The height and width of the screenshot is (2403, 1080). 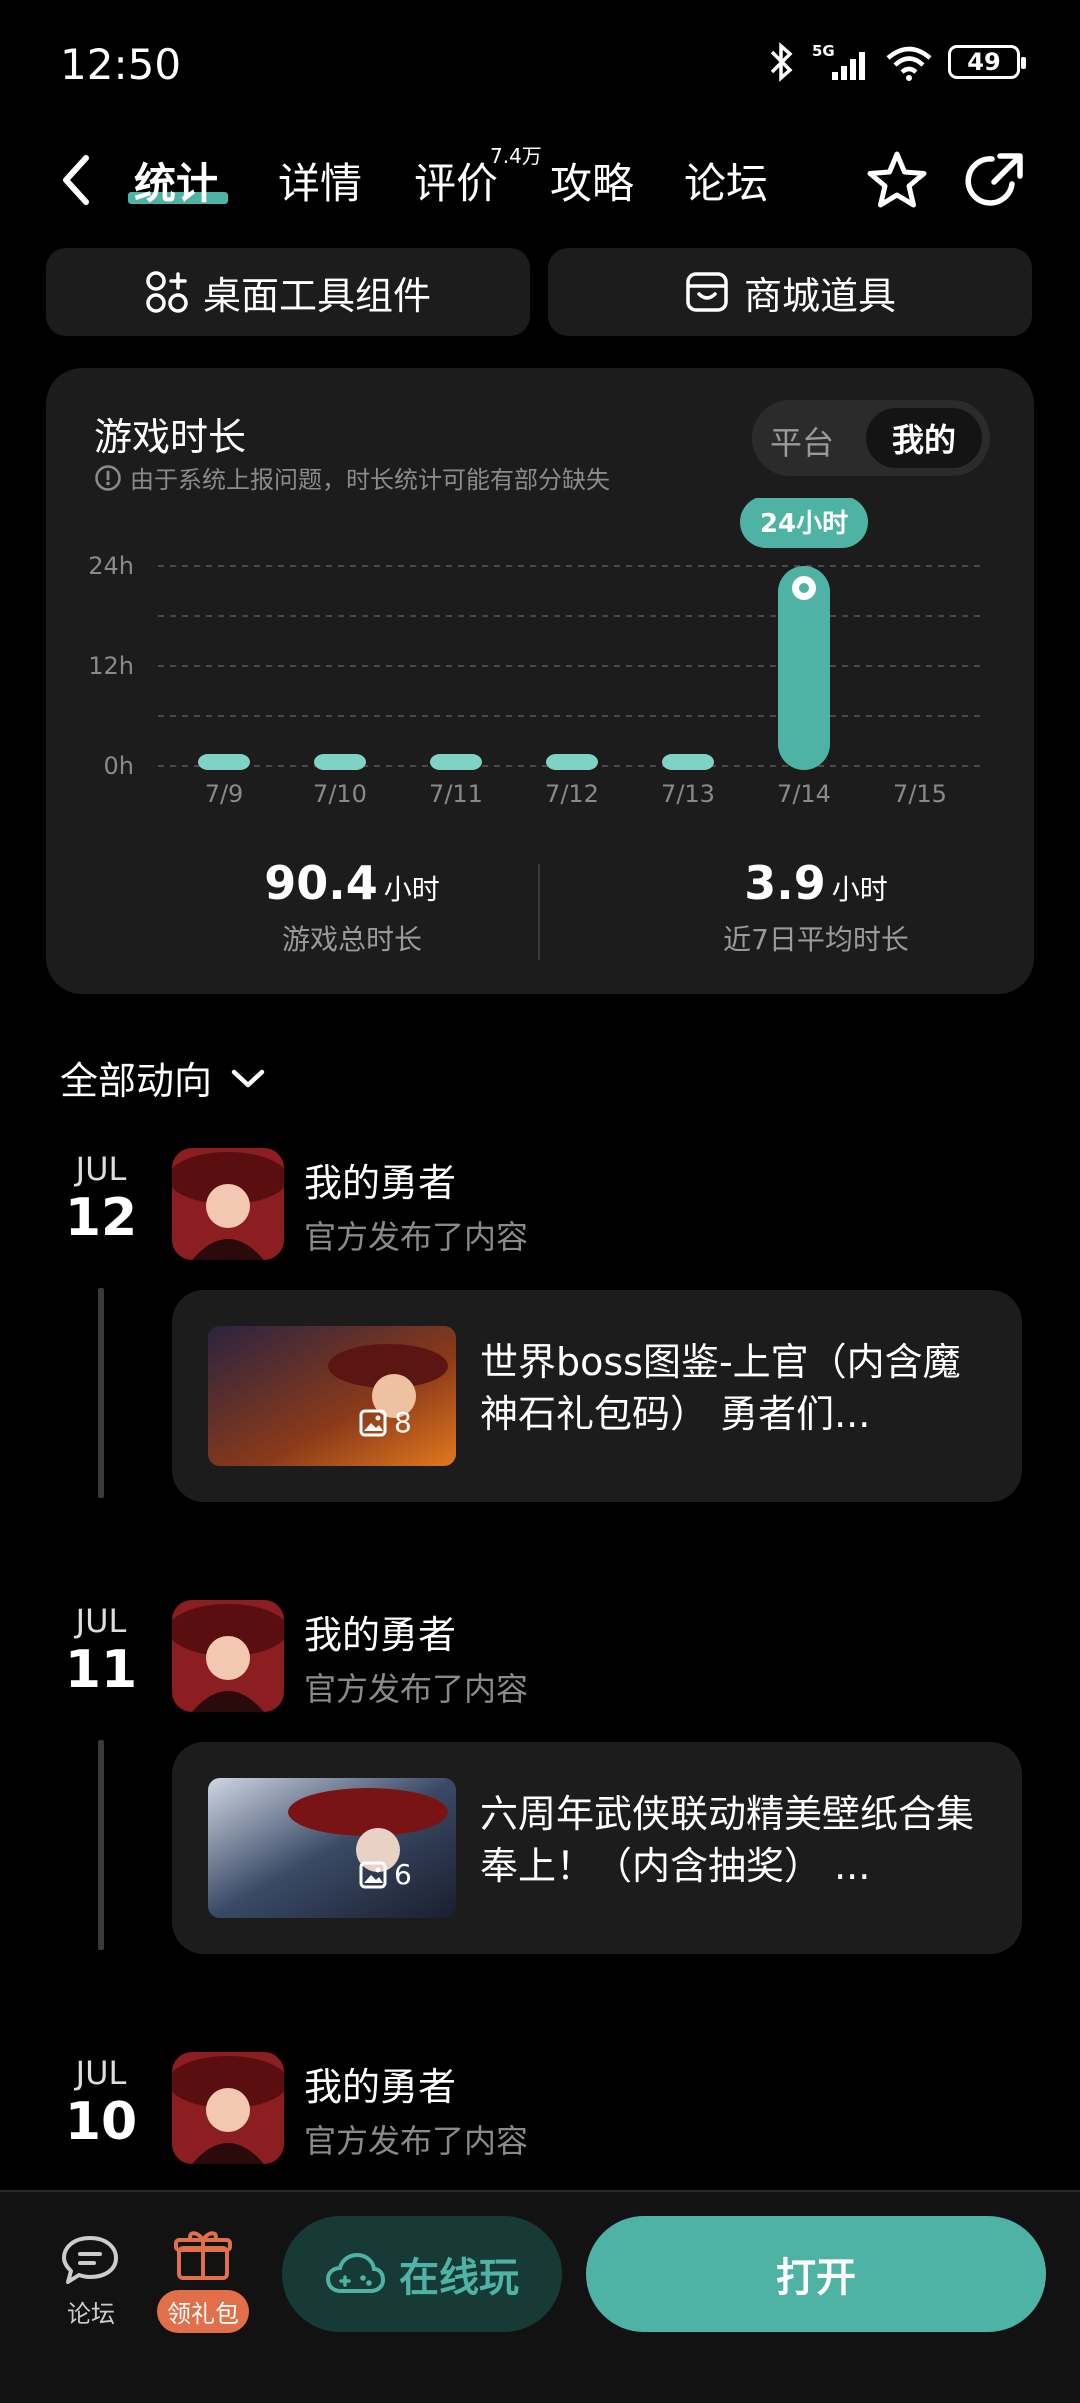 I want to click on feed-date-day: 12, so click(x=101, y=1218).